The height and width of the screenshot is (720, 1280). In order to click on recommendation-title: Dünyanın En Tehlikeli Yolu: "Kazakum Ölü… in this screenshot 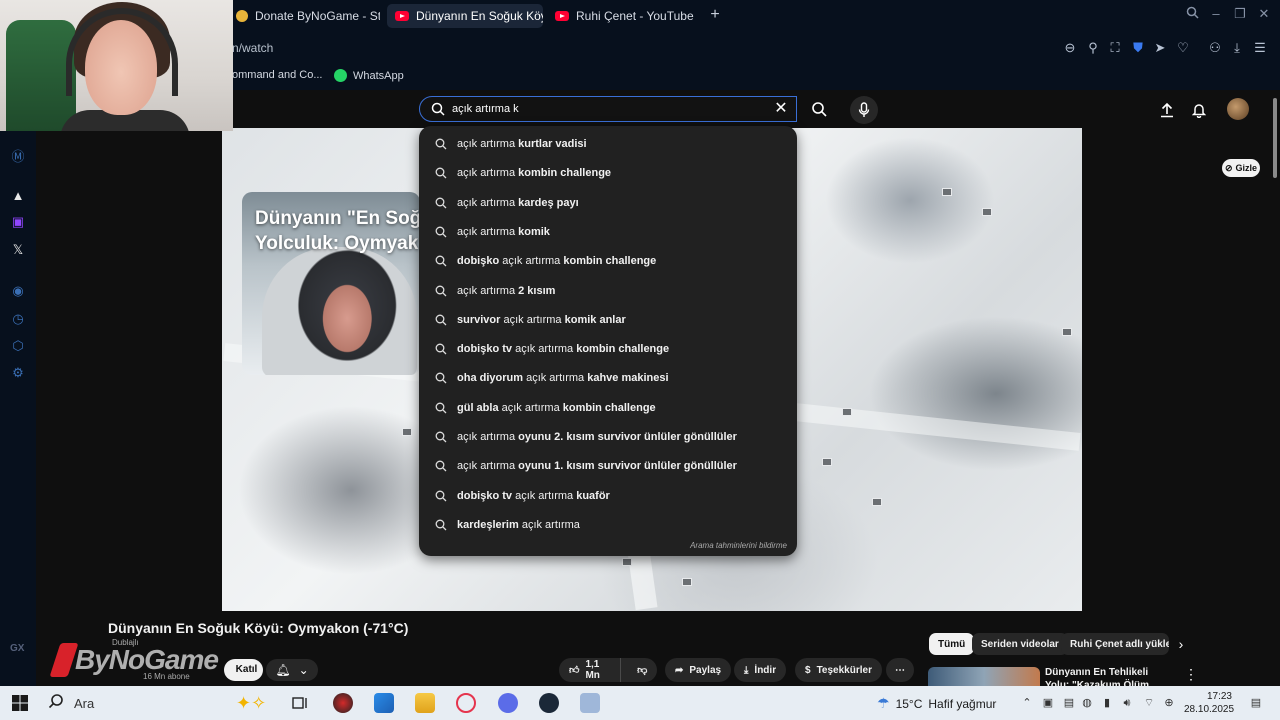, I will do `click(1108, 676)`.